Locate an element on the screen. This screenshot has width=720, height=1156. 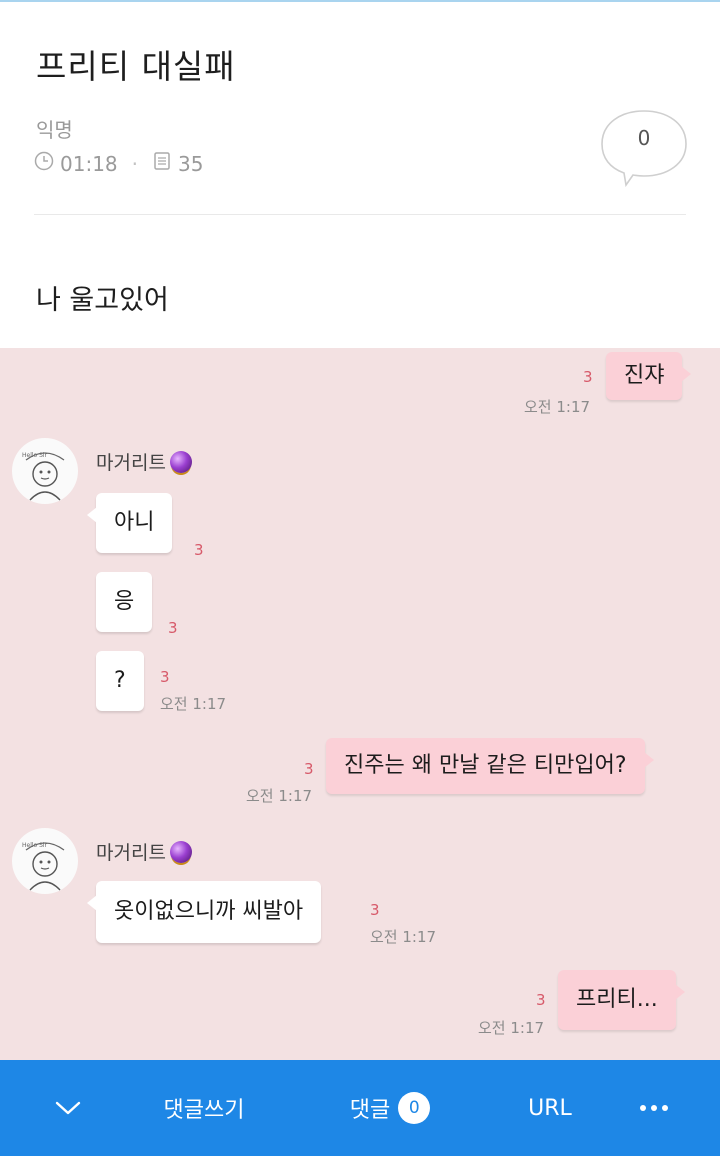
collapse-button is located at coordinates (68, 1108).